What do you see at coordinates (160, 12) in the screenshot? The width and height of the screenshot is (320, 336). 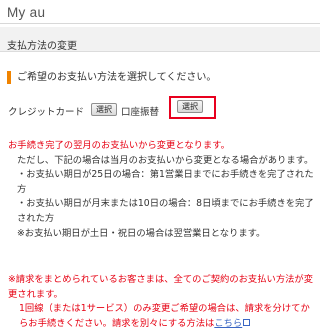 I see `app-header: My au` at bounding box center [160, 12].